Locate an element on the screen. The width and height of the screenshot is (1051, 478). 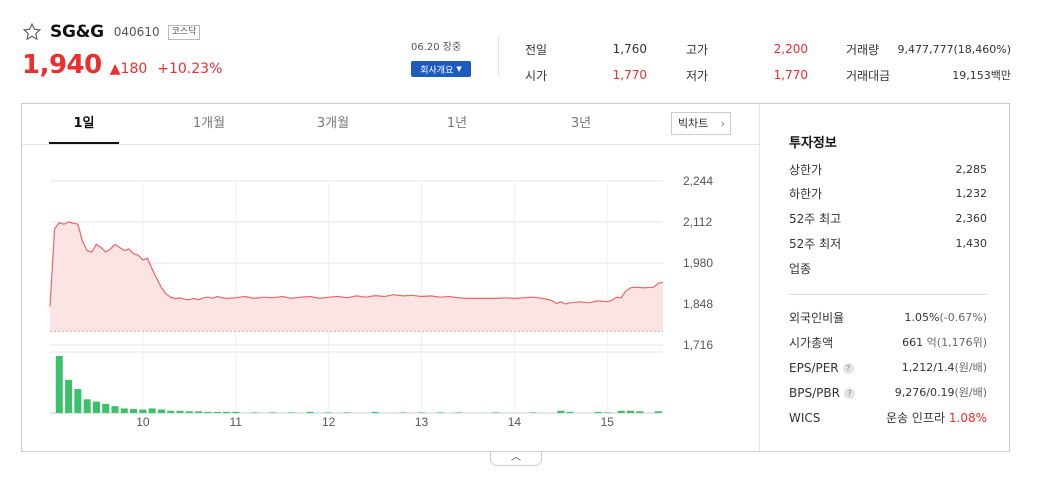
upper-limit-row: 상한가 2,285 is located at coordinates (888, 170).